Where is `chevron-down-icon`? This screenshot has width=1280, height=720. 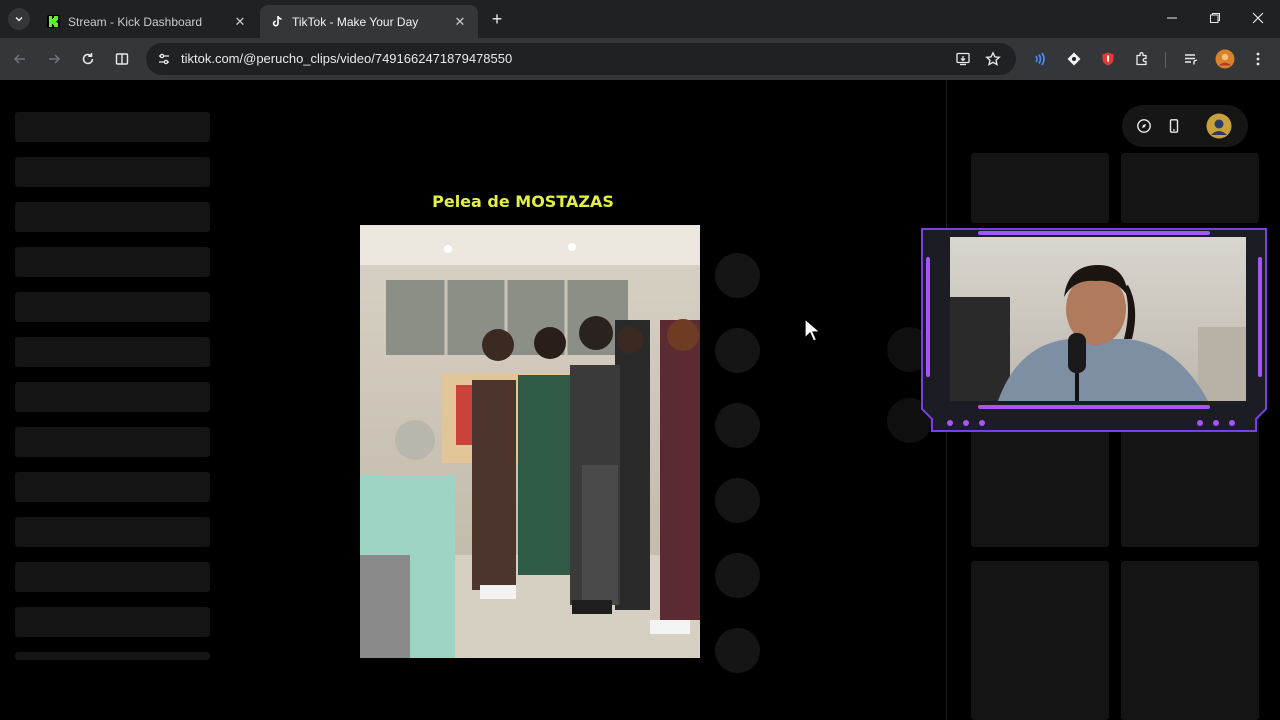
chevron-down-icon is located at coordinates (19, 19).